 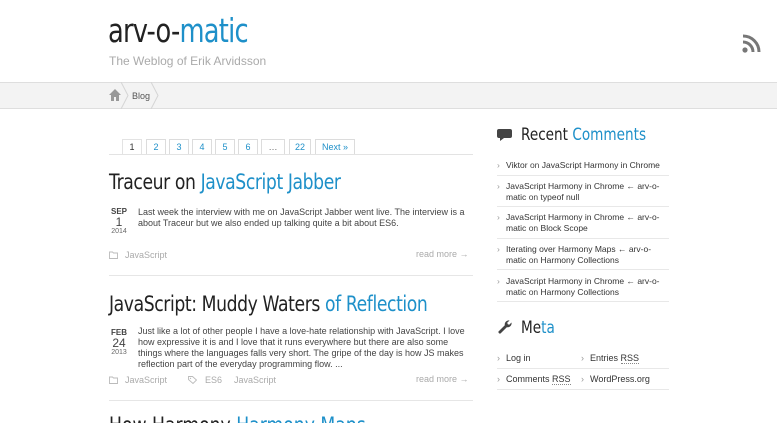 I want to click on post-tag-link: JavaScript, so click(x=255, y=380).